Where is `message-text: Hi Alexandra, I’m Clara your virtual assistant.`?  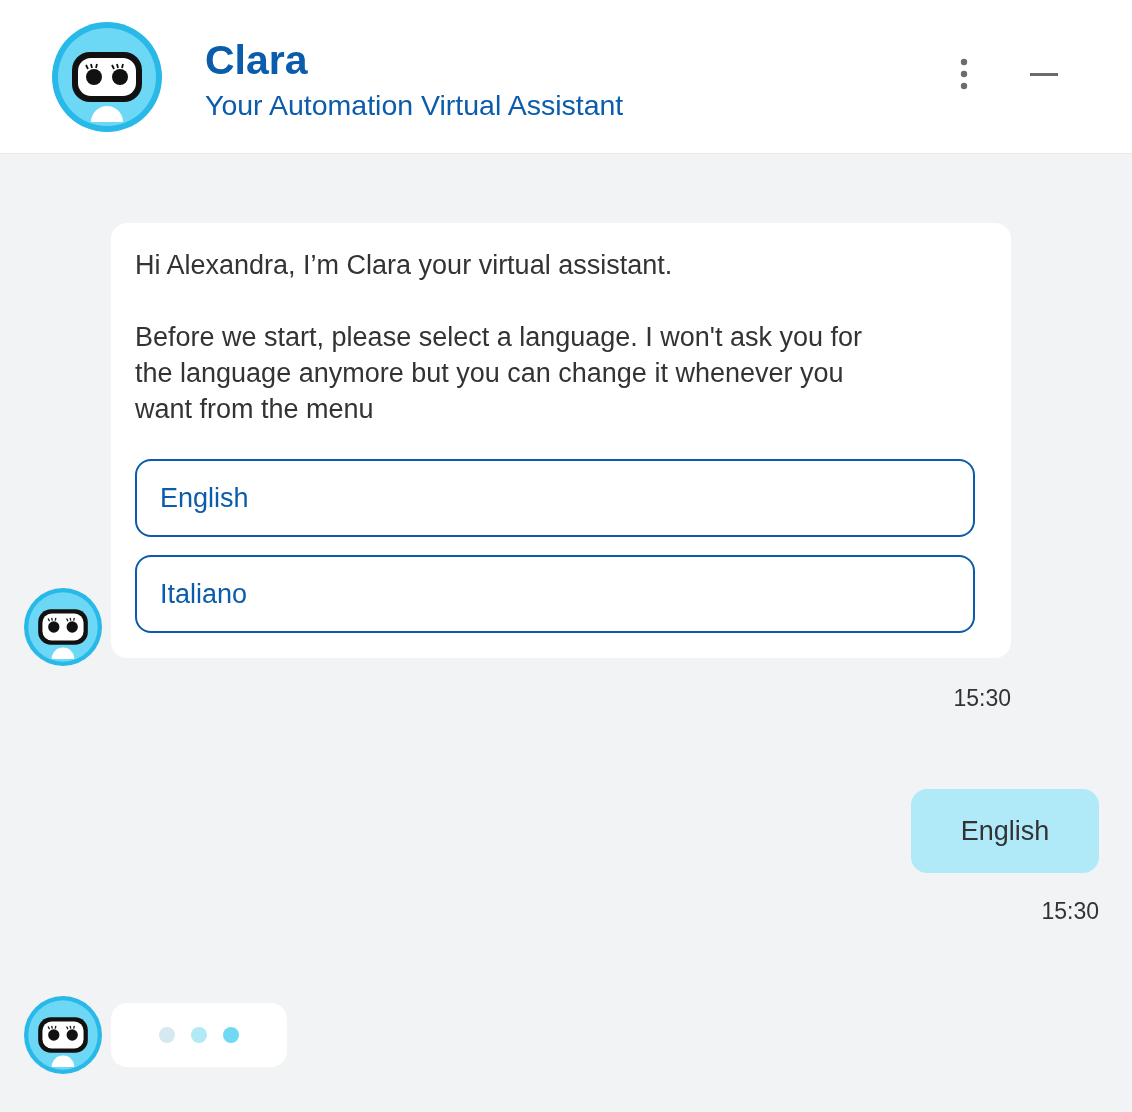
message-text: Hi Alexandra, I’m Clara your virtual assistant. is located at coordinates (404, 265).